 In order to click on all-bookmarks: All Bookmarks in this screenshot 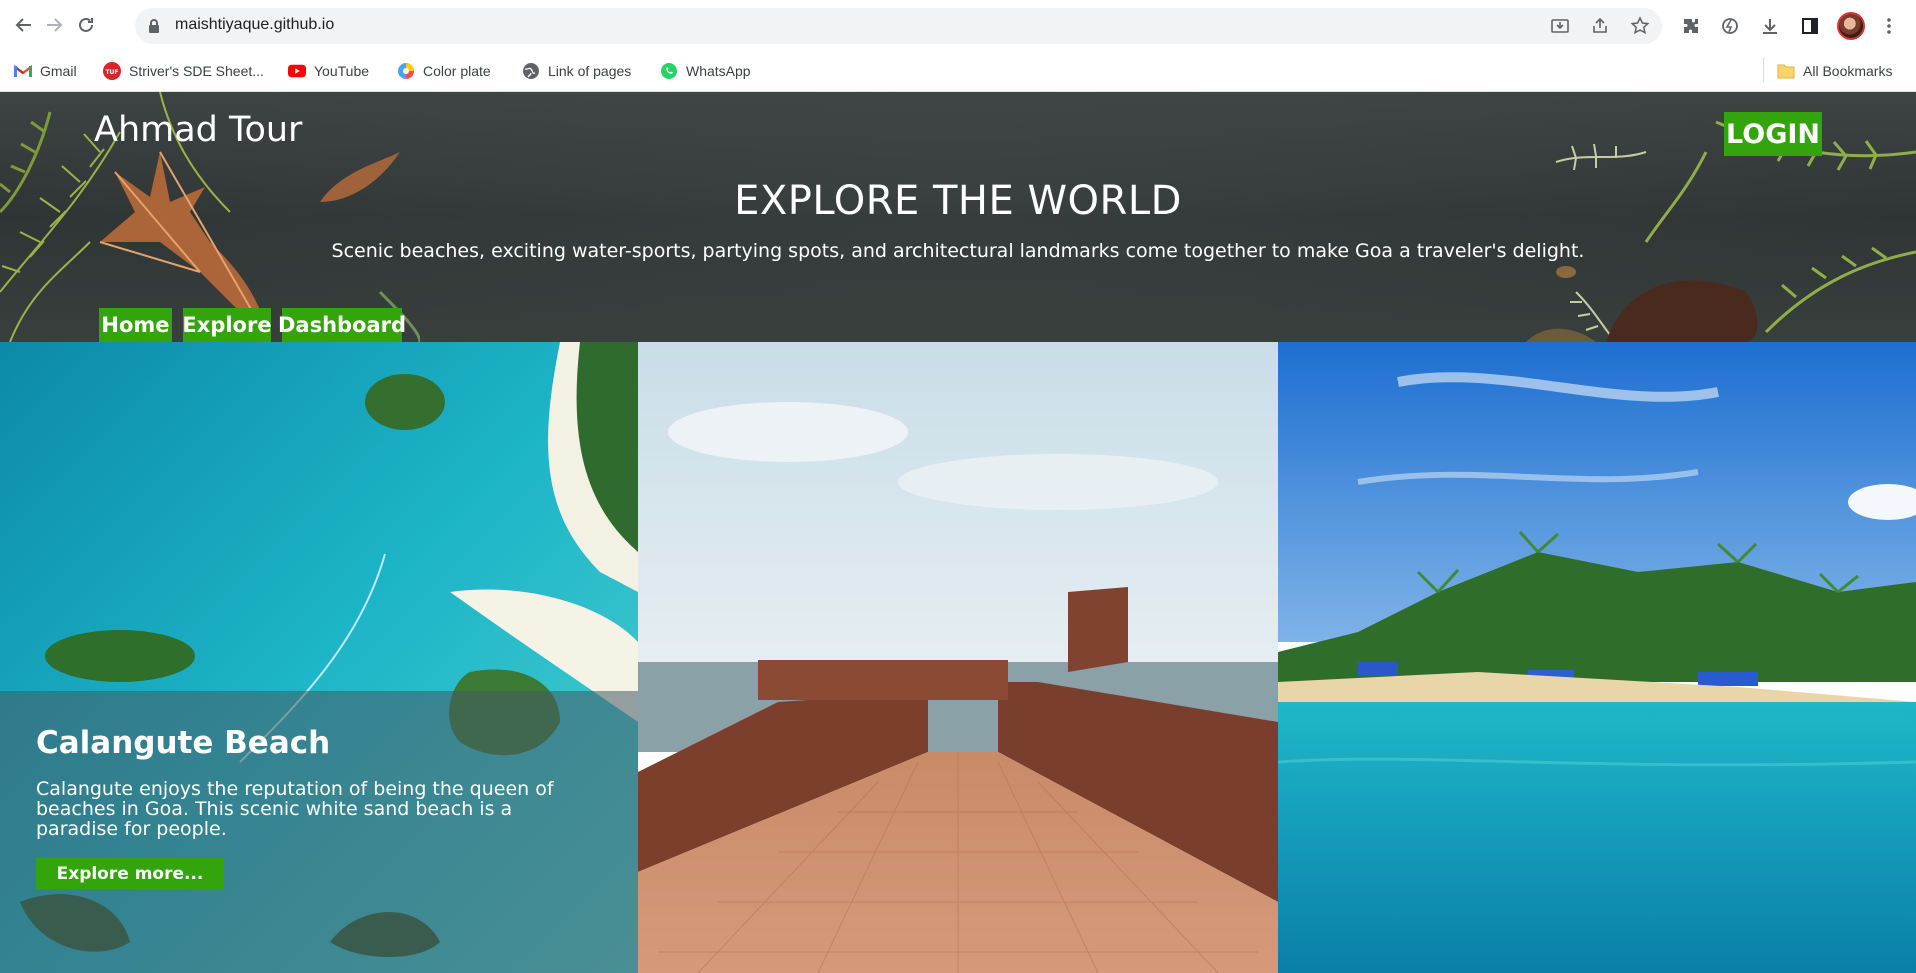, I will do `click(1834, 71)`.